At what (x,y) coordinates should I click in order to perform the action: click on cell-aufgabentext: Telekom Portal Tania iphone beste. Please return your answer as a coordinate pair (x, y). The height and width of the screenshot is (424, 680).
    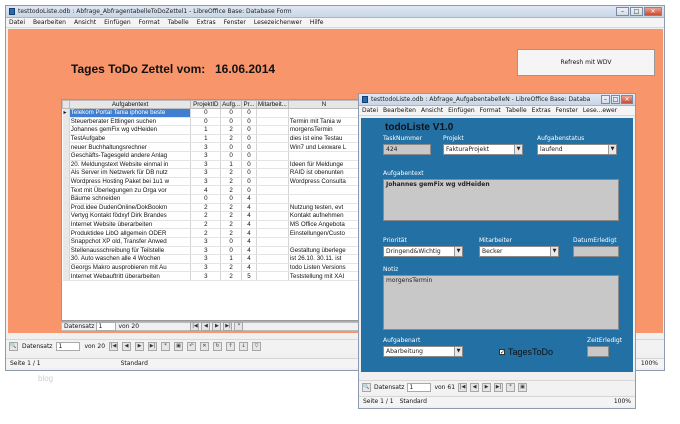
    Looking at the image, I should click on (130, 113).